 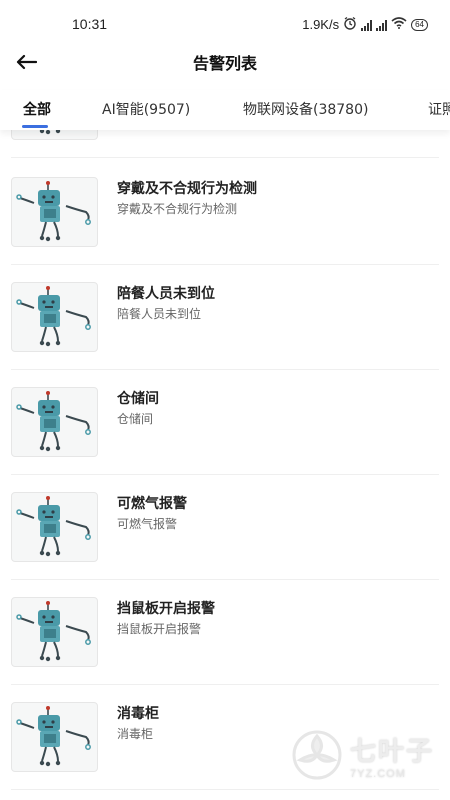 What do you see at coordinates (166, 609) in the screenshot?
I see `item-title: 挡鼠板开启报警` at bounding box center [166, 609].